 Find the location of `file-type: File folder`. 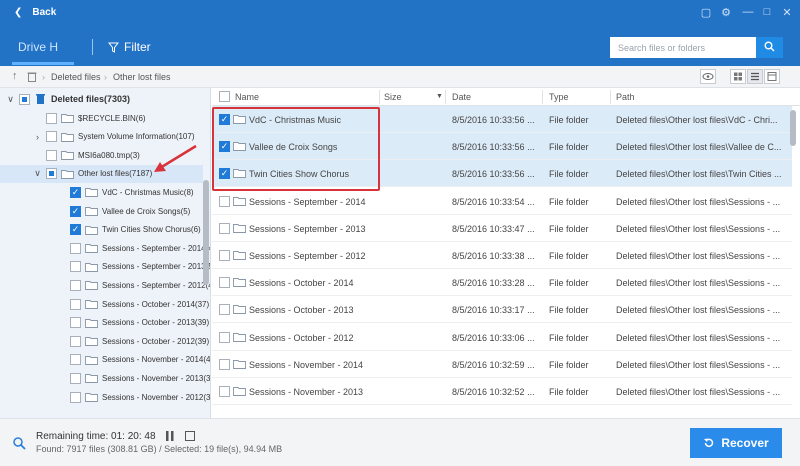

file-type: File folder is located at coordinates (569, 228).